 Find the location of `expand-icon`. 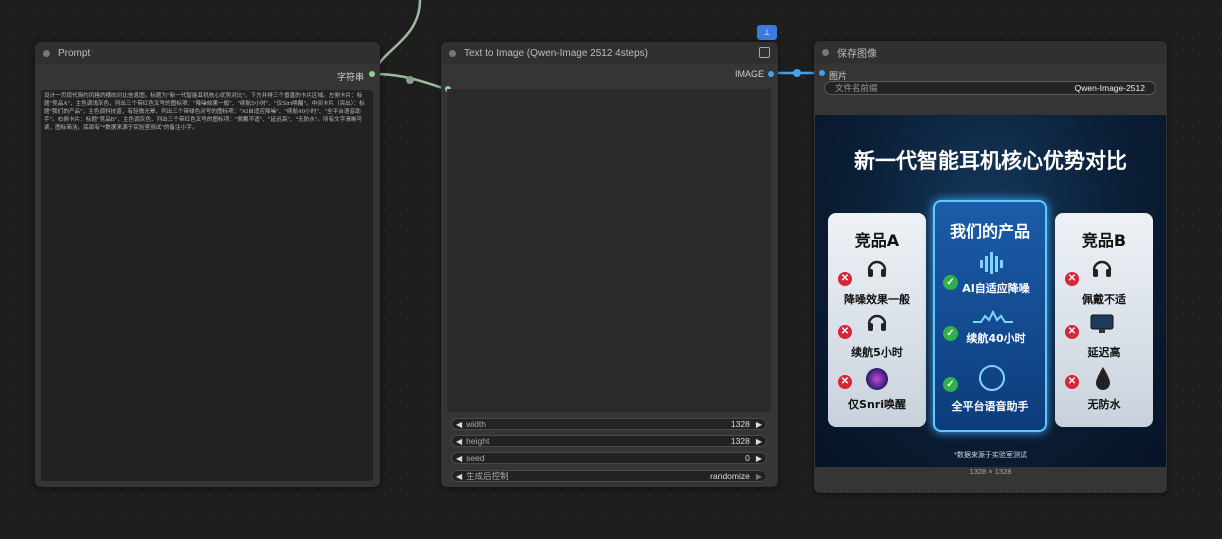

expand-icon is located at coordinates (764, 52).